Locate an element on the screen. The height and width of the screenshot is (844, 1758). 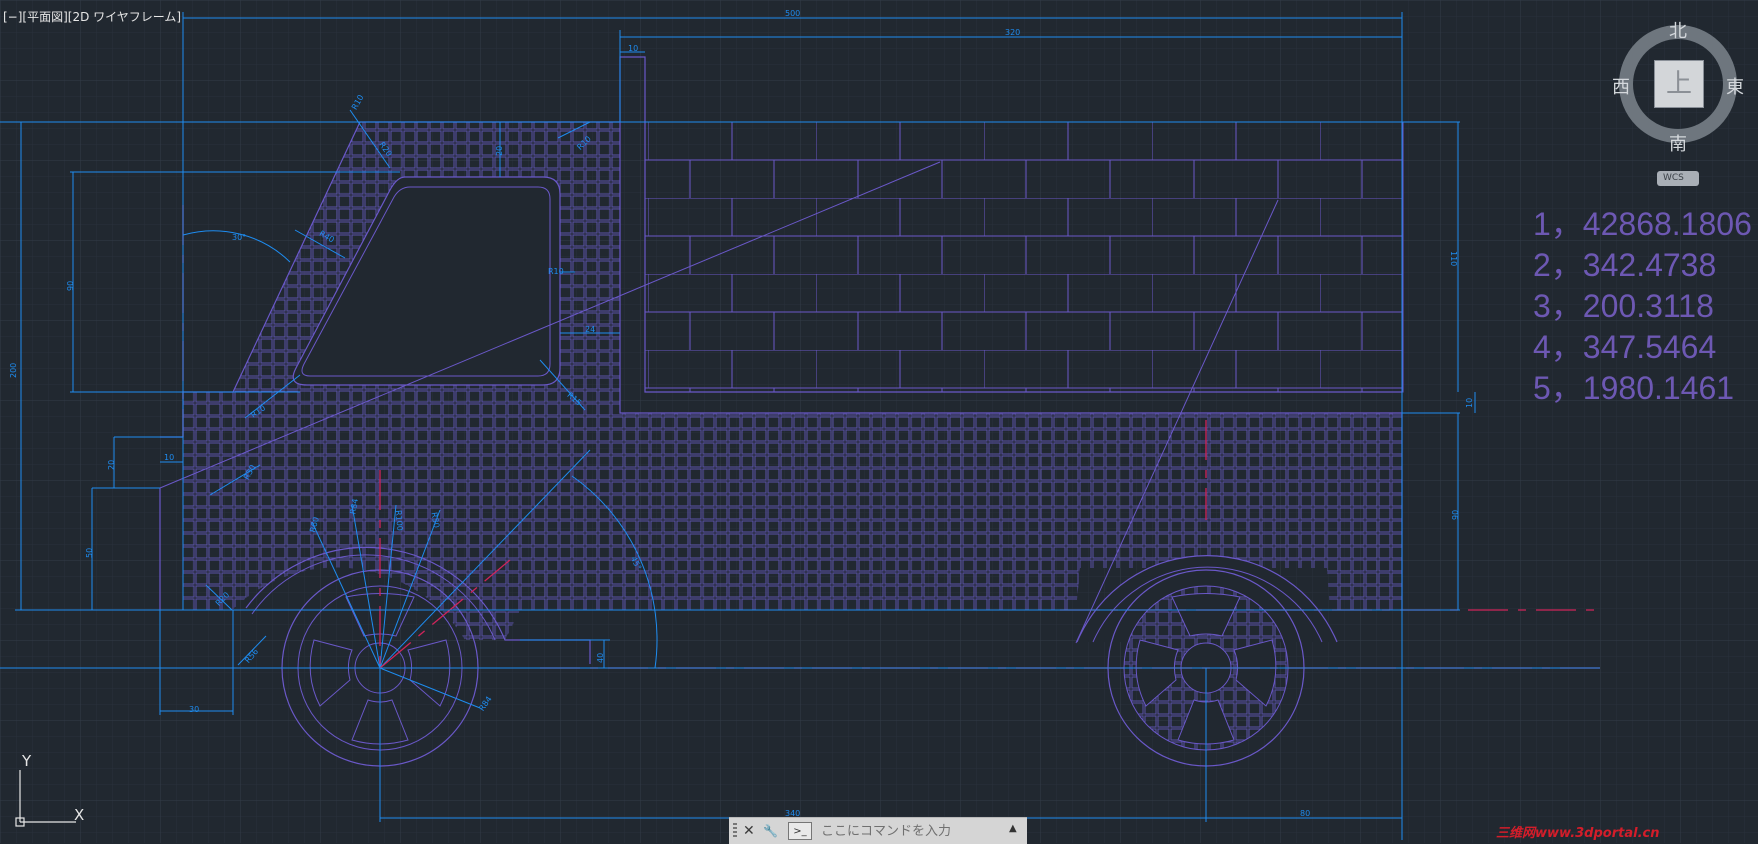
command-line-grip is located at coordinates (735, 831).